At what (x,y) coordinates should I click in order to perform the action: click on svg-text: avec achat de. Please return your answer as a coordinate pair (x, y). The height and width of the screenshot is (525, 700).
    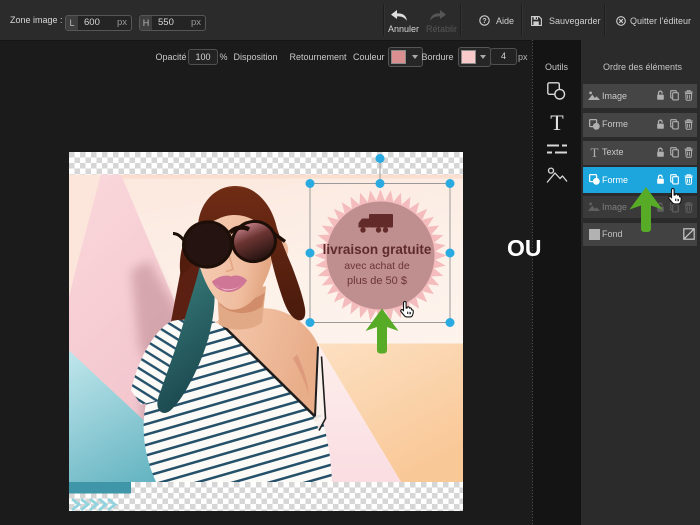
    Looking at the image, I should click on (377, 265).